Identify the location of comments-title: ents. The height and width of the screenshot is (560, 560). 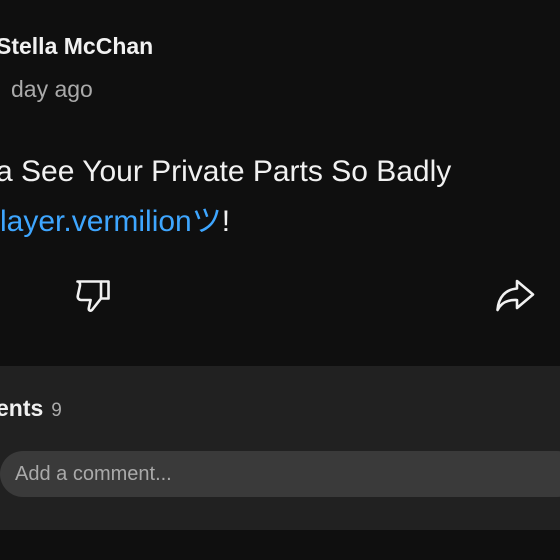
(22, 408).